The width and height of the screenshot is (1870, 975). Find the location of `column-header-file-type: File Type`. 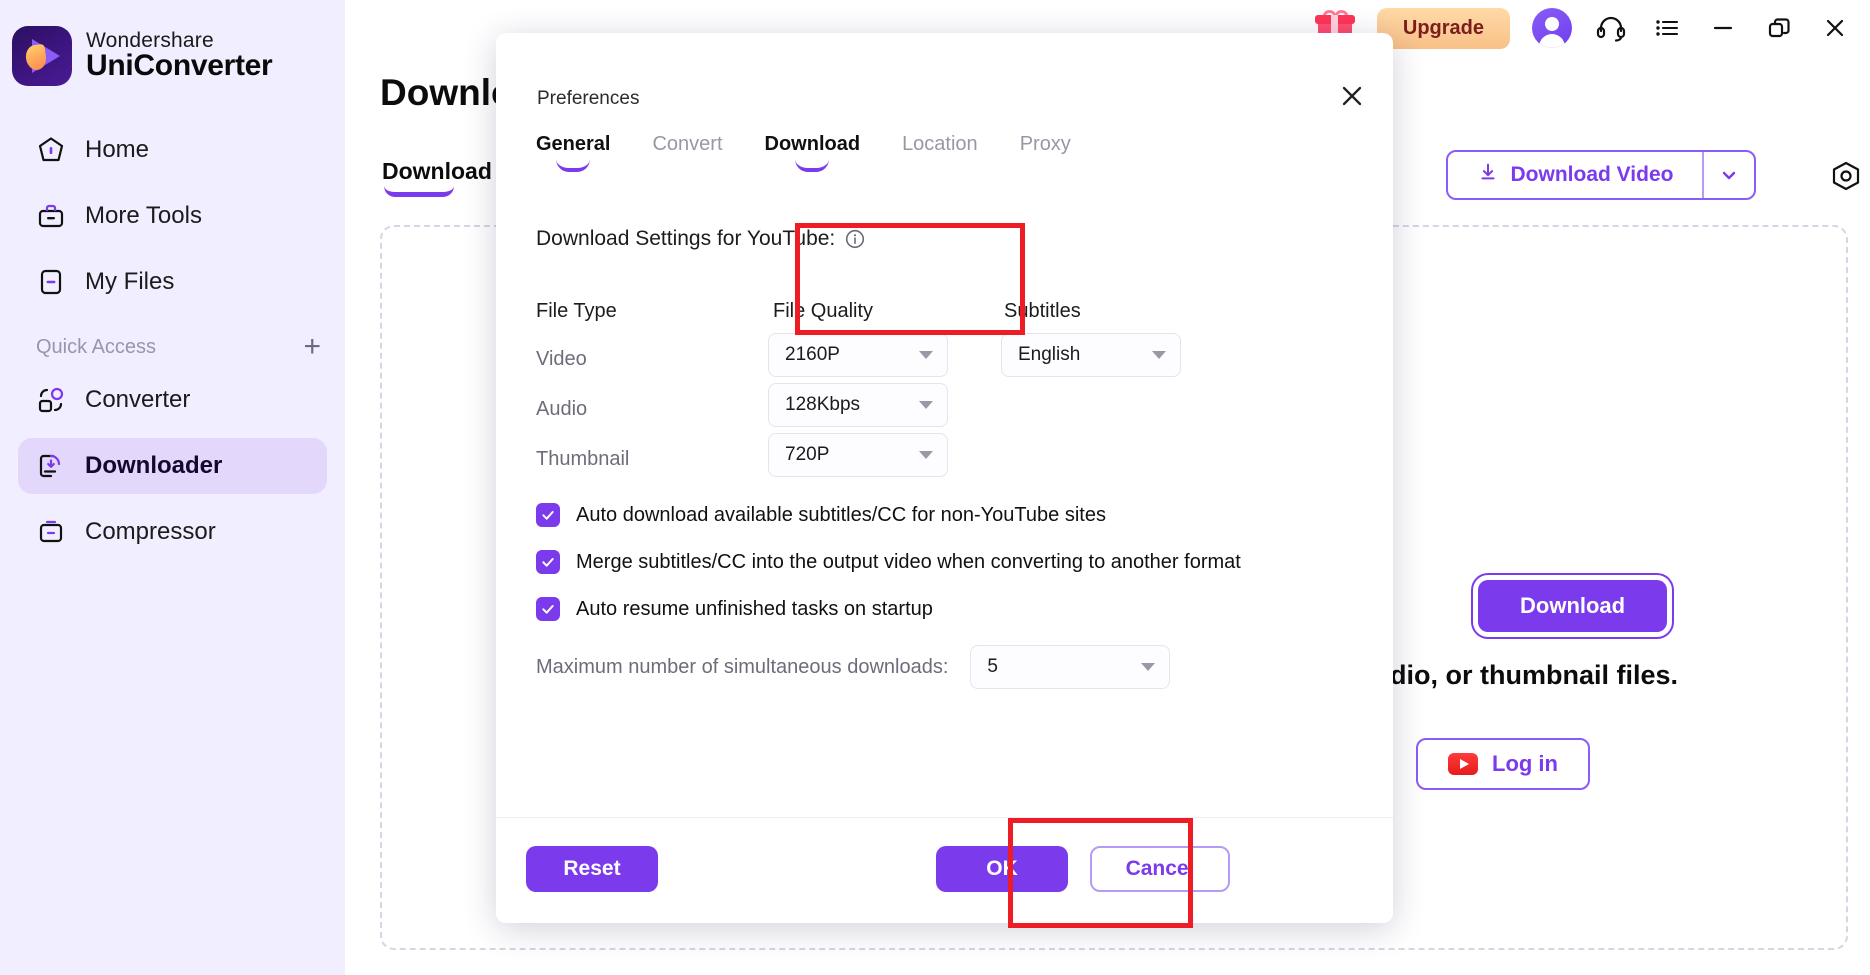

column-header-file-type: File Type is located at coordinates (576, 311).